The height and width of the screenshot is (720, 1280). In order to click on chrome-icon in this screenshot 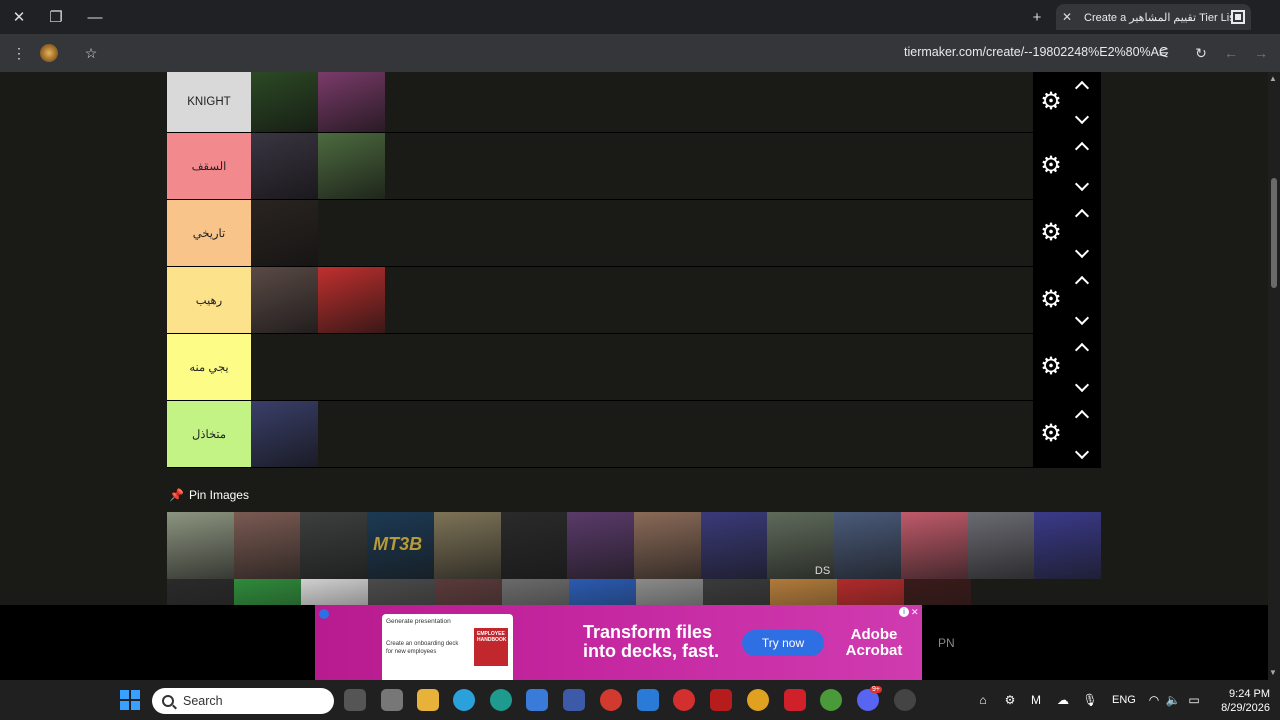, I will do `click(611, 700)`.